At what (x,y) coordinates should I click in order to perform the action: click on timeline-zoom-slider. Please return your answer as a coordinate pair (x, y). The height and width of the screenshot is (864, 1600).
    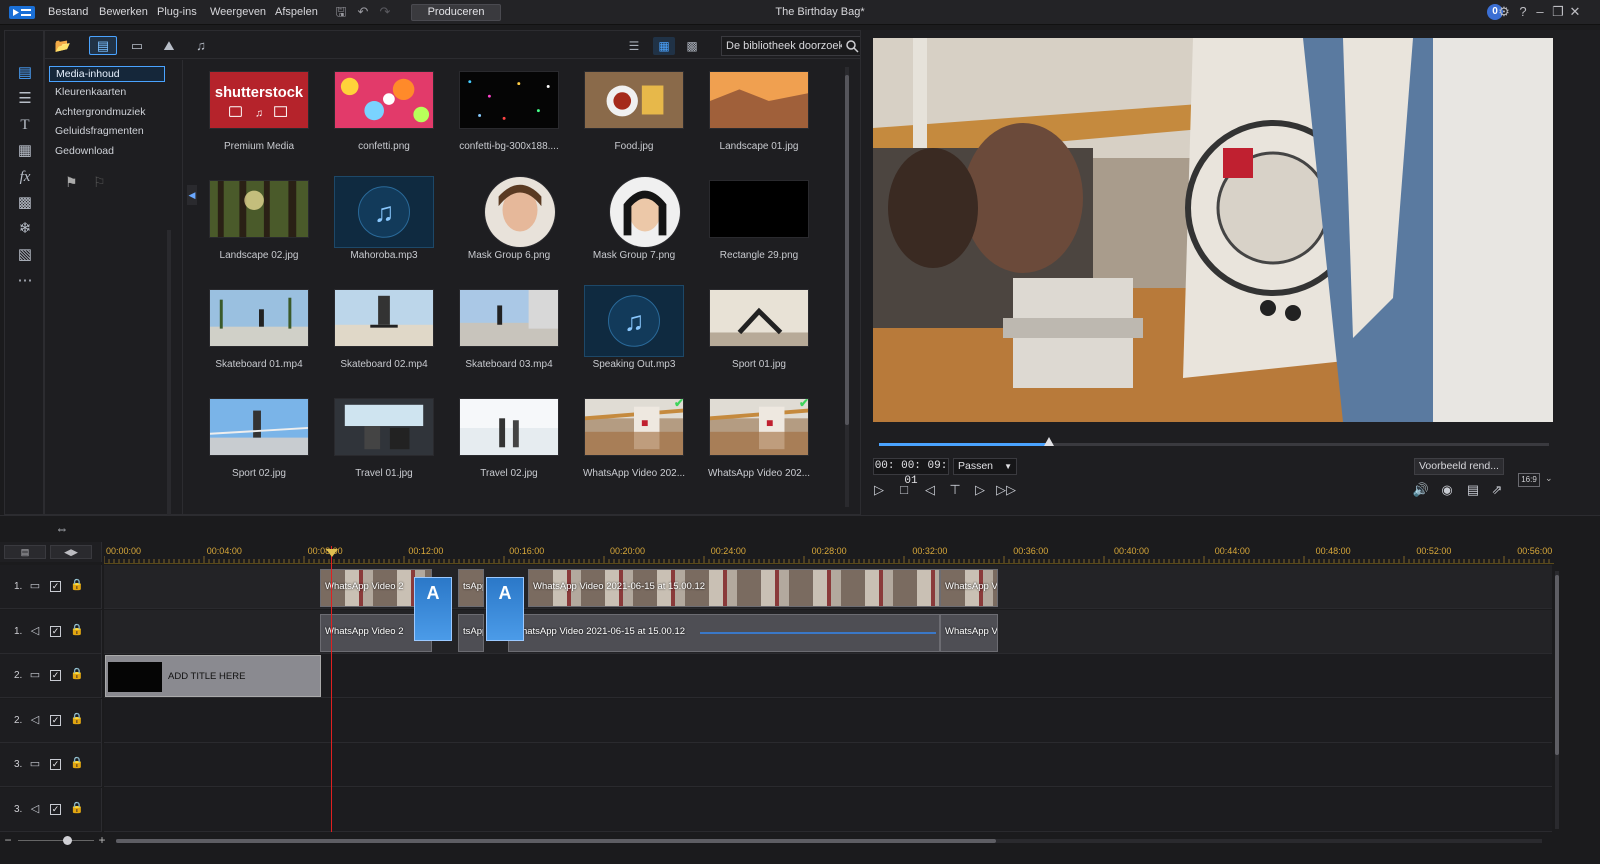
    Looking at the image, I should click on (56, 840).